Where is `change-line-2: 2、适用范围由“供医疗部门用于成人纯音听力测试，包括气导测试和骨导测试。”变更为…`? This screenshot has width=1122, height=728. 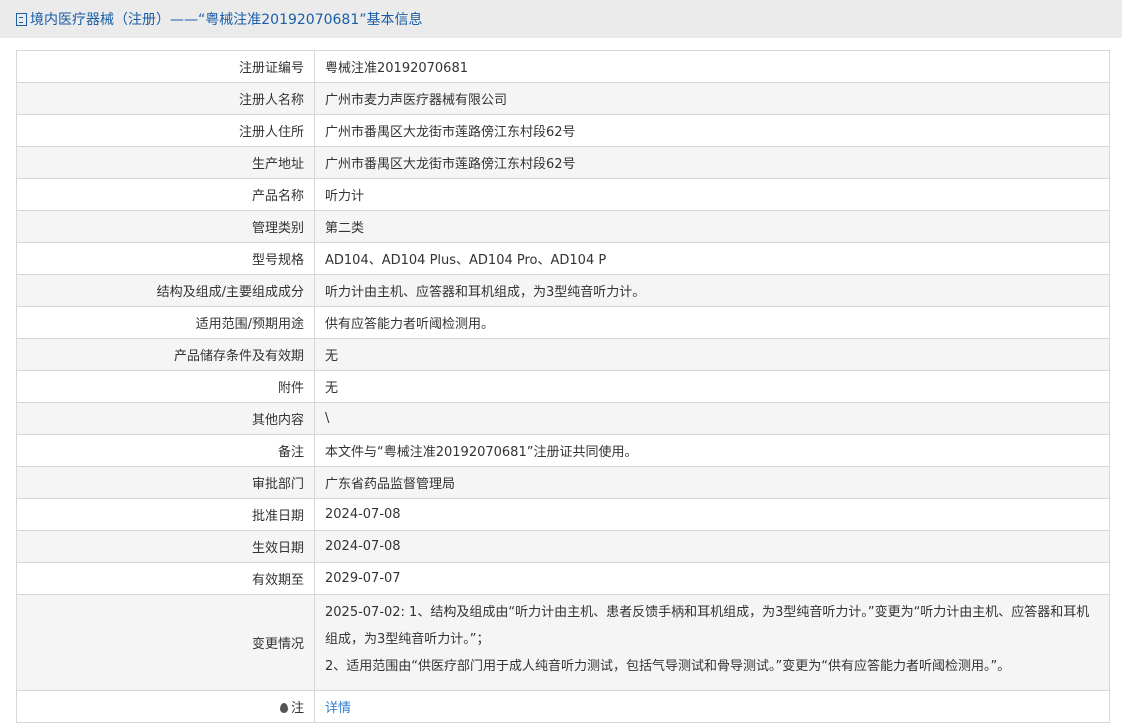
change-line-2: 2、适用范围由“供医疗部门用于成人纯音听力测试，包括气导测试和骨导测试。”变更为… is located at coordinates (668, 666).